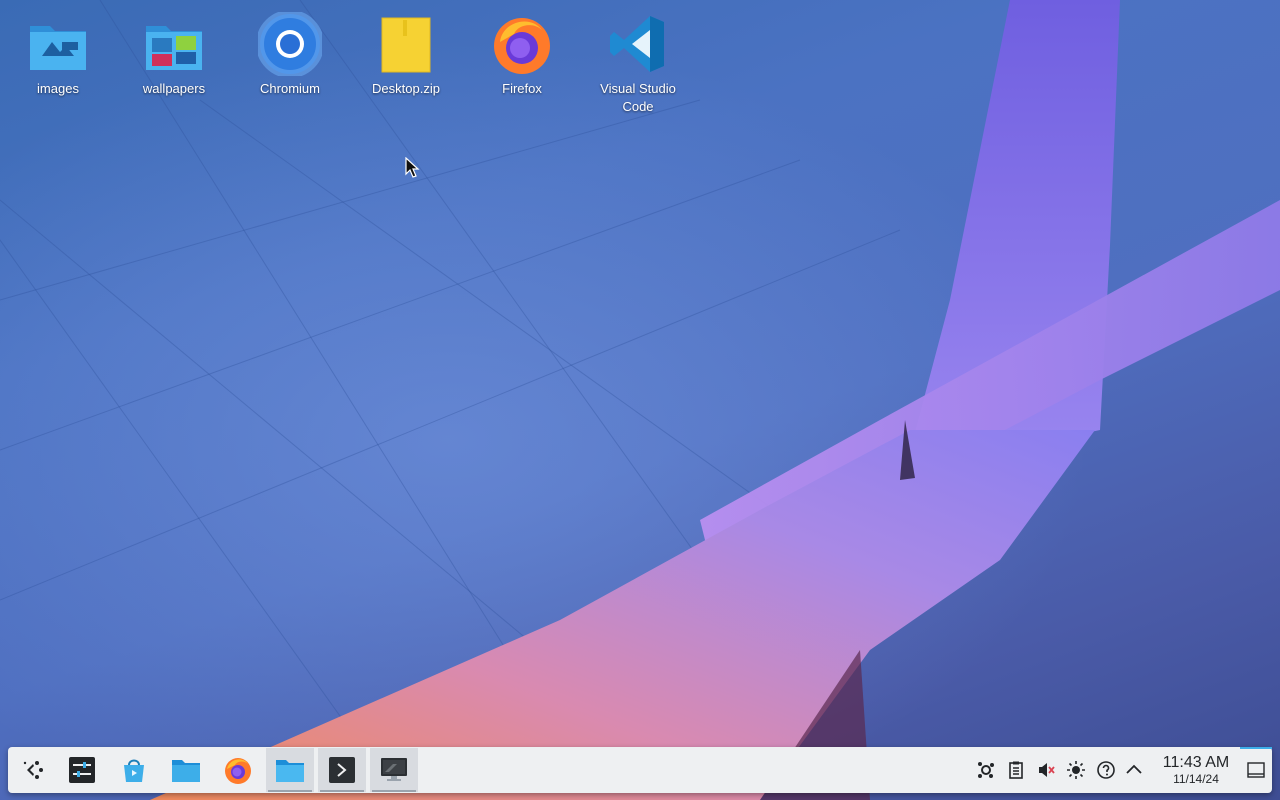 This screenshot has width=1280, height=800. I want to click on taskbar-window-konsole, so click(342, 770).